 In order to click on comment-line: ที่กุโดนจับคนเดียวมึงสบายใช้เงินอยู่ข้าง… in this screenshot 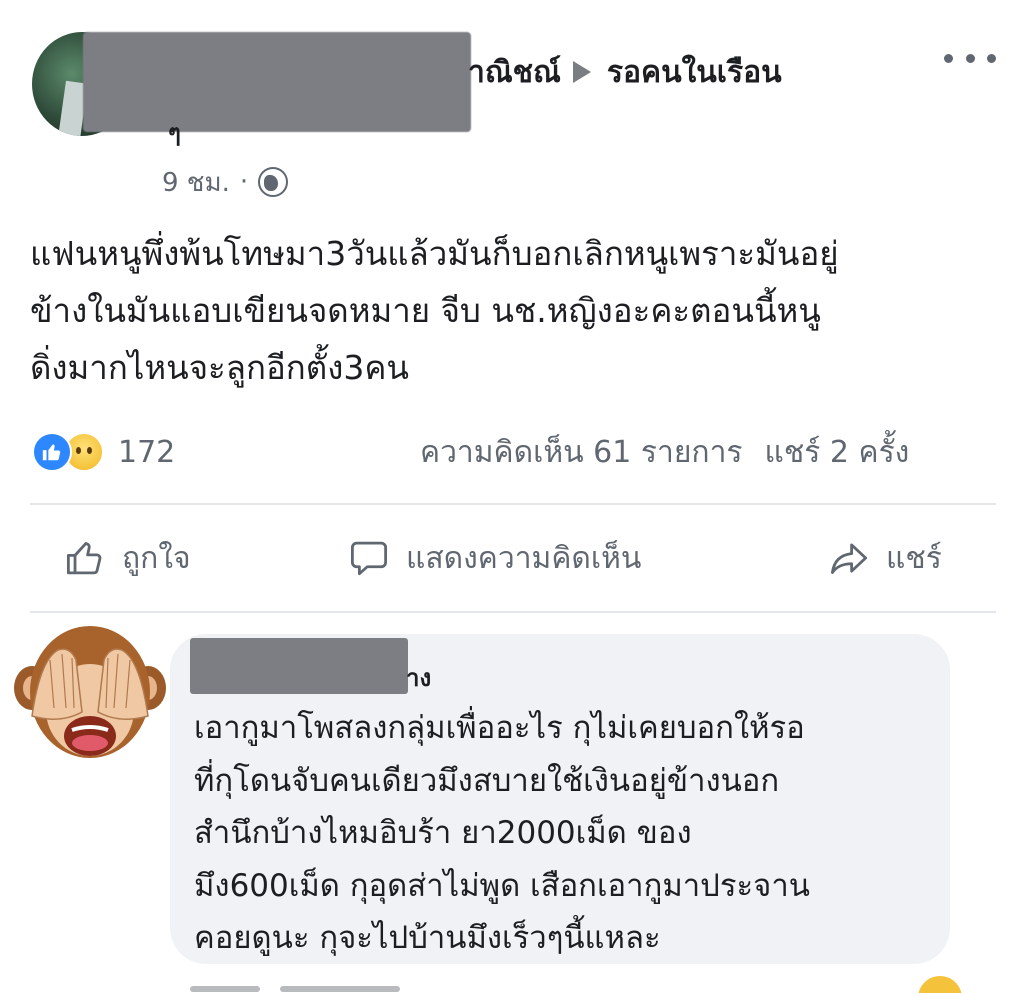, I will do `click(487, 780)`.